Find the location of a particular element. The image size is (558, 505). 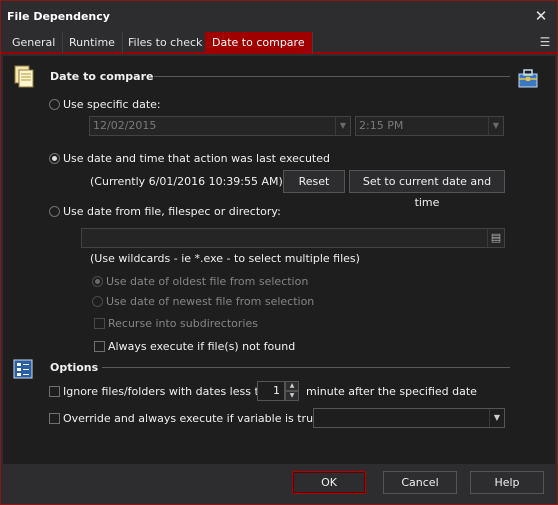

date-picker: 12/02/2015 ▼ is located at coordinates (220, 126).